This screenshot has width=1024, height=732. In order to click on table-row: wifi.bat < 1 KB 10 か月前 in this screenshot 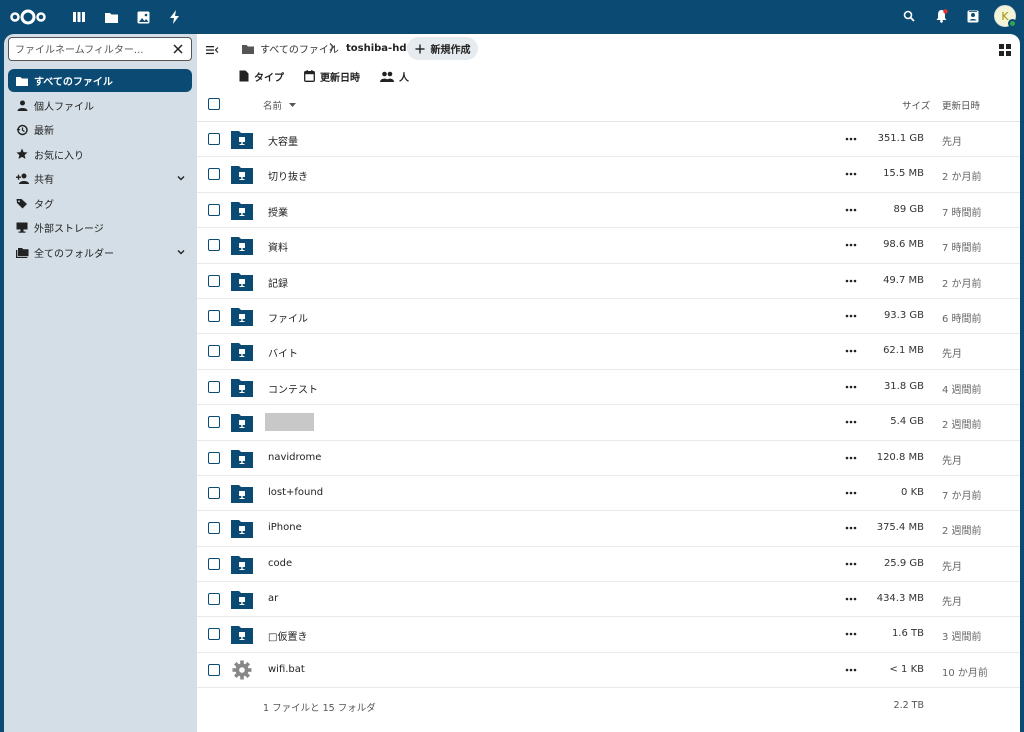, I will do `click(608, 671)`.